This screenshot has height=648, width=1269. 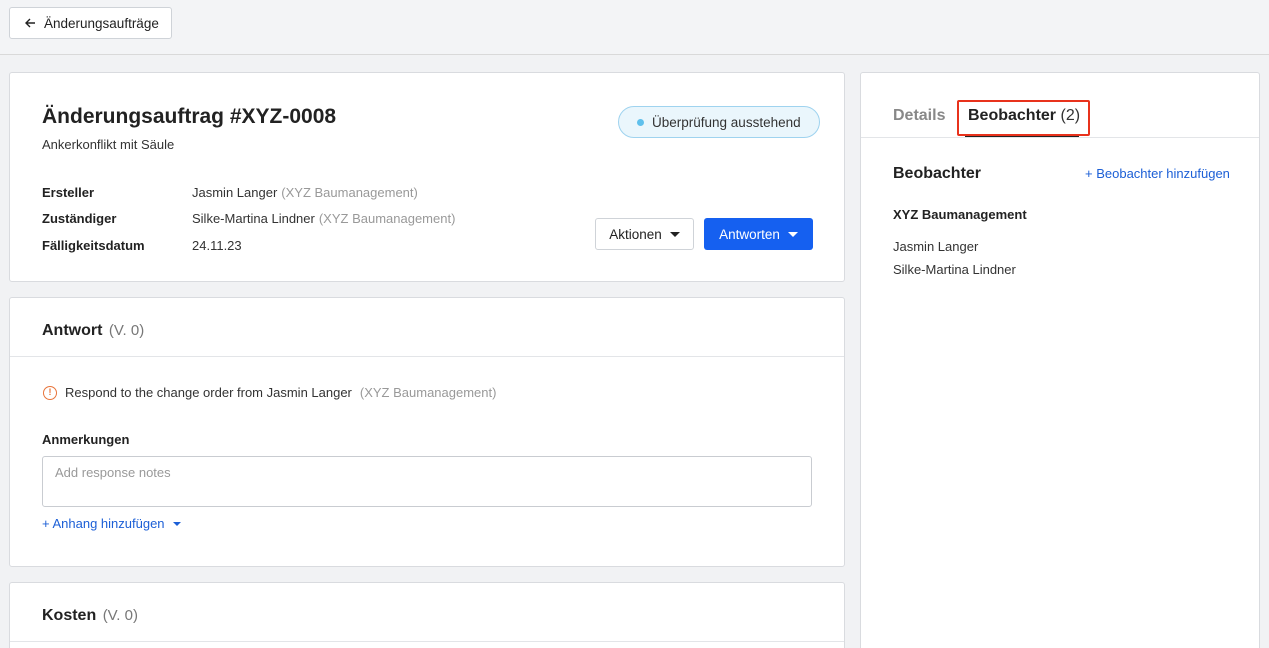 What do you see at coordinates (749, 234) in the screenshot?
I see `reply-label: Antworten` at bounding box center [749, 234].